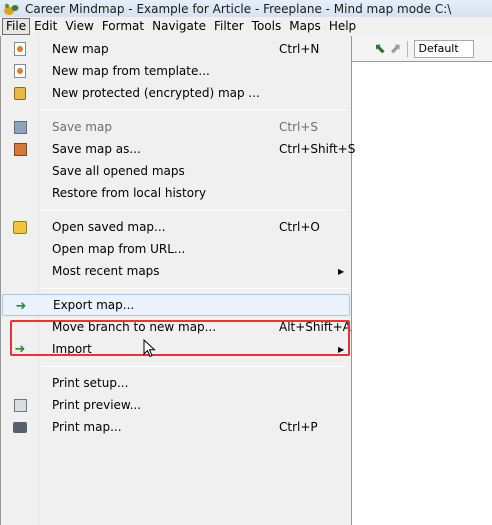 The height and width of the screenshot is (525, 492). Describe the element at coordinates (45, 26) in the screenshot. I see `menu-edit: Edit` at that location.